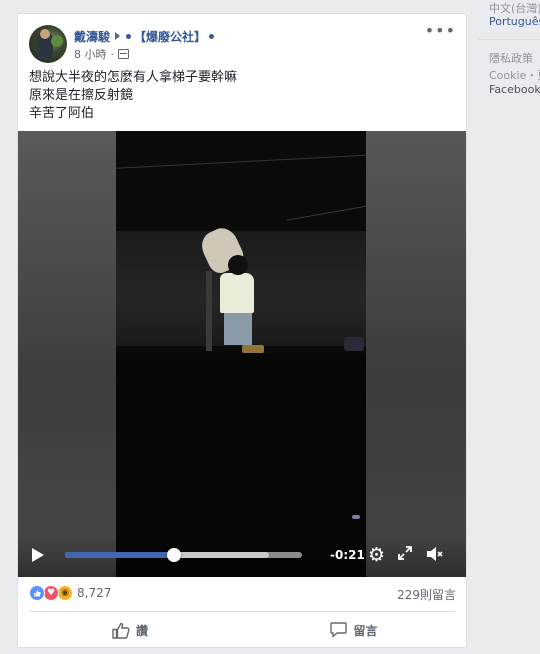  I want to click on like-button: 讚, so click(130, 630).